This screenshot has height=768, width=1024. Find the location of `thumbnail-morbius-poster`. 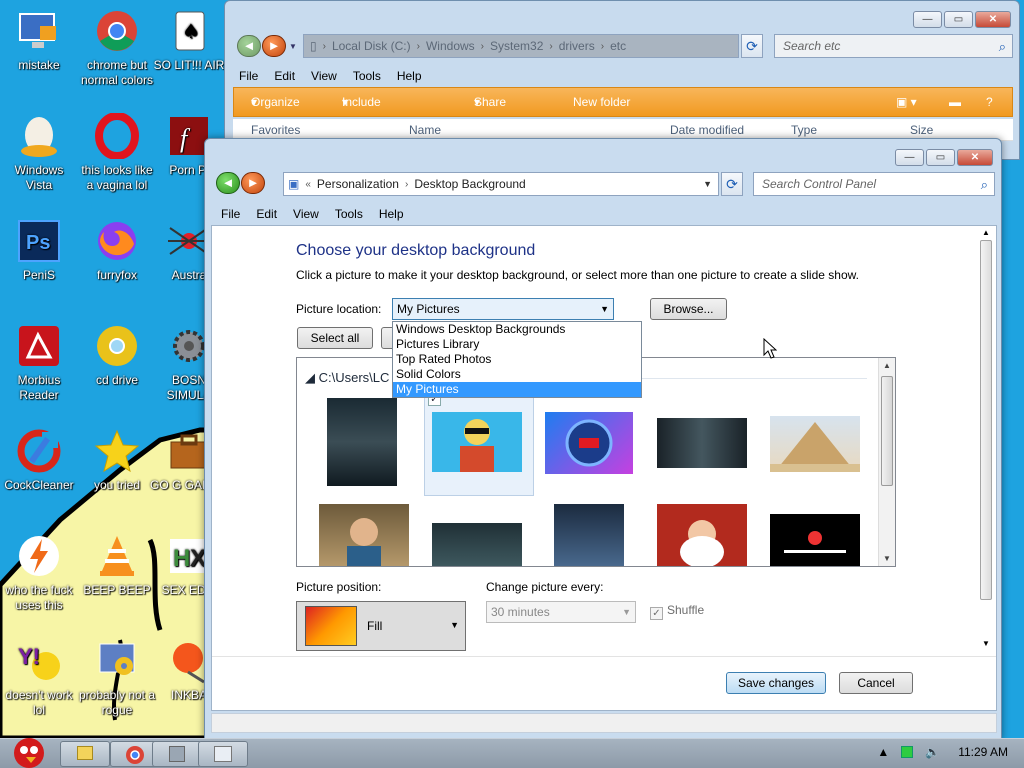

thumbnail-morbius-poster is located at coordinates (362, 442).